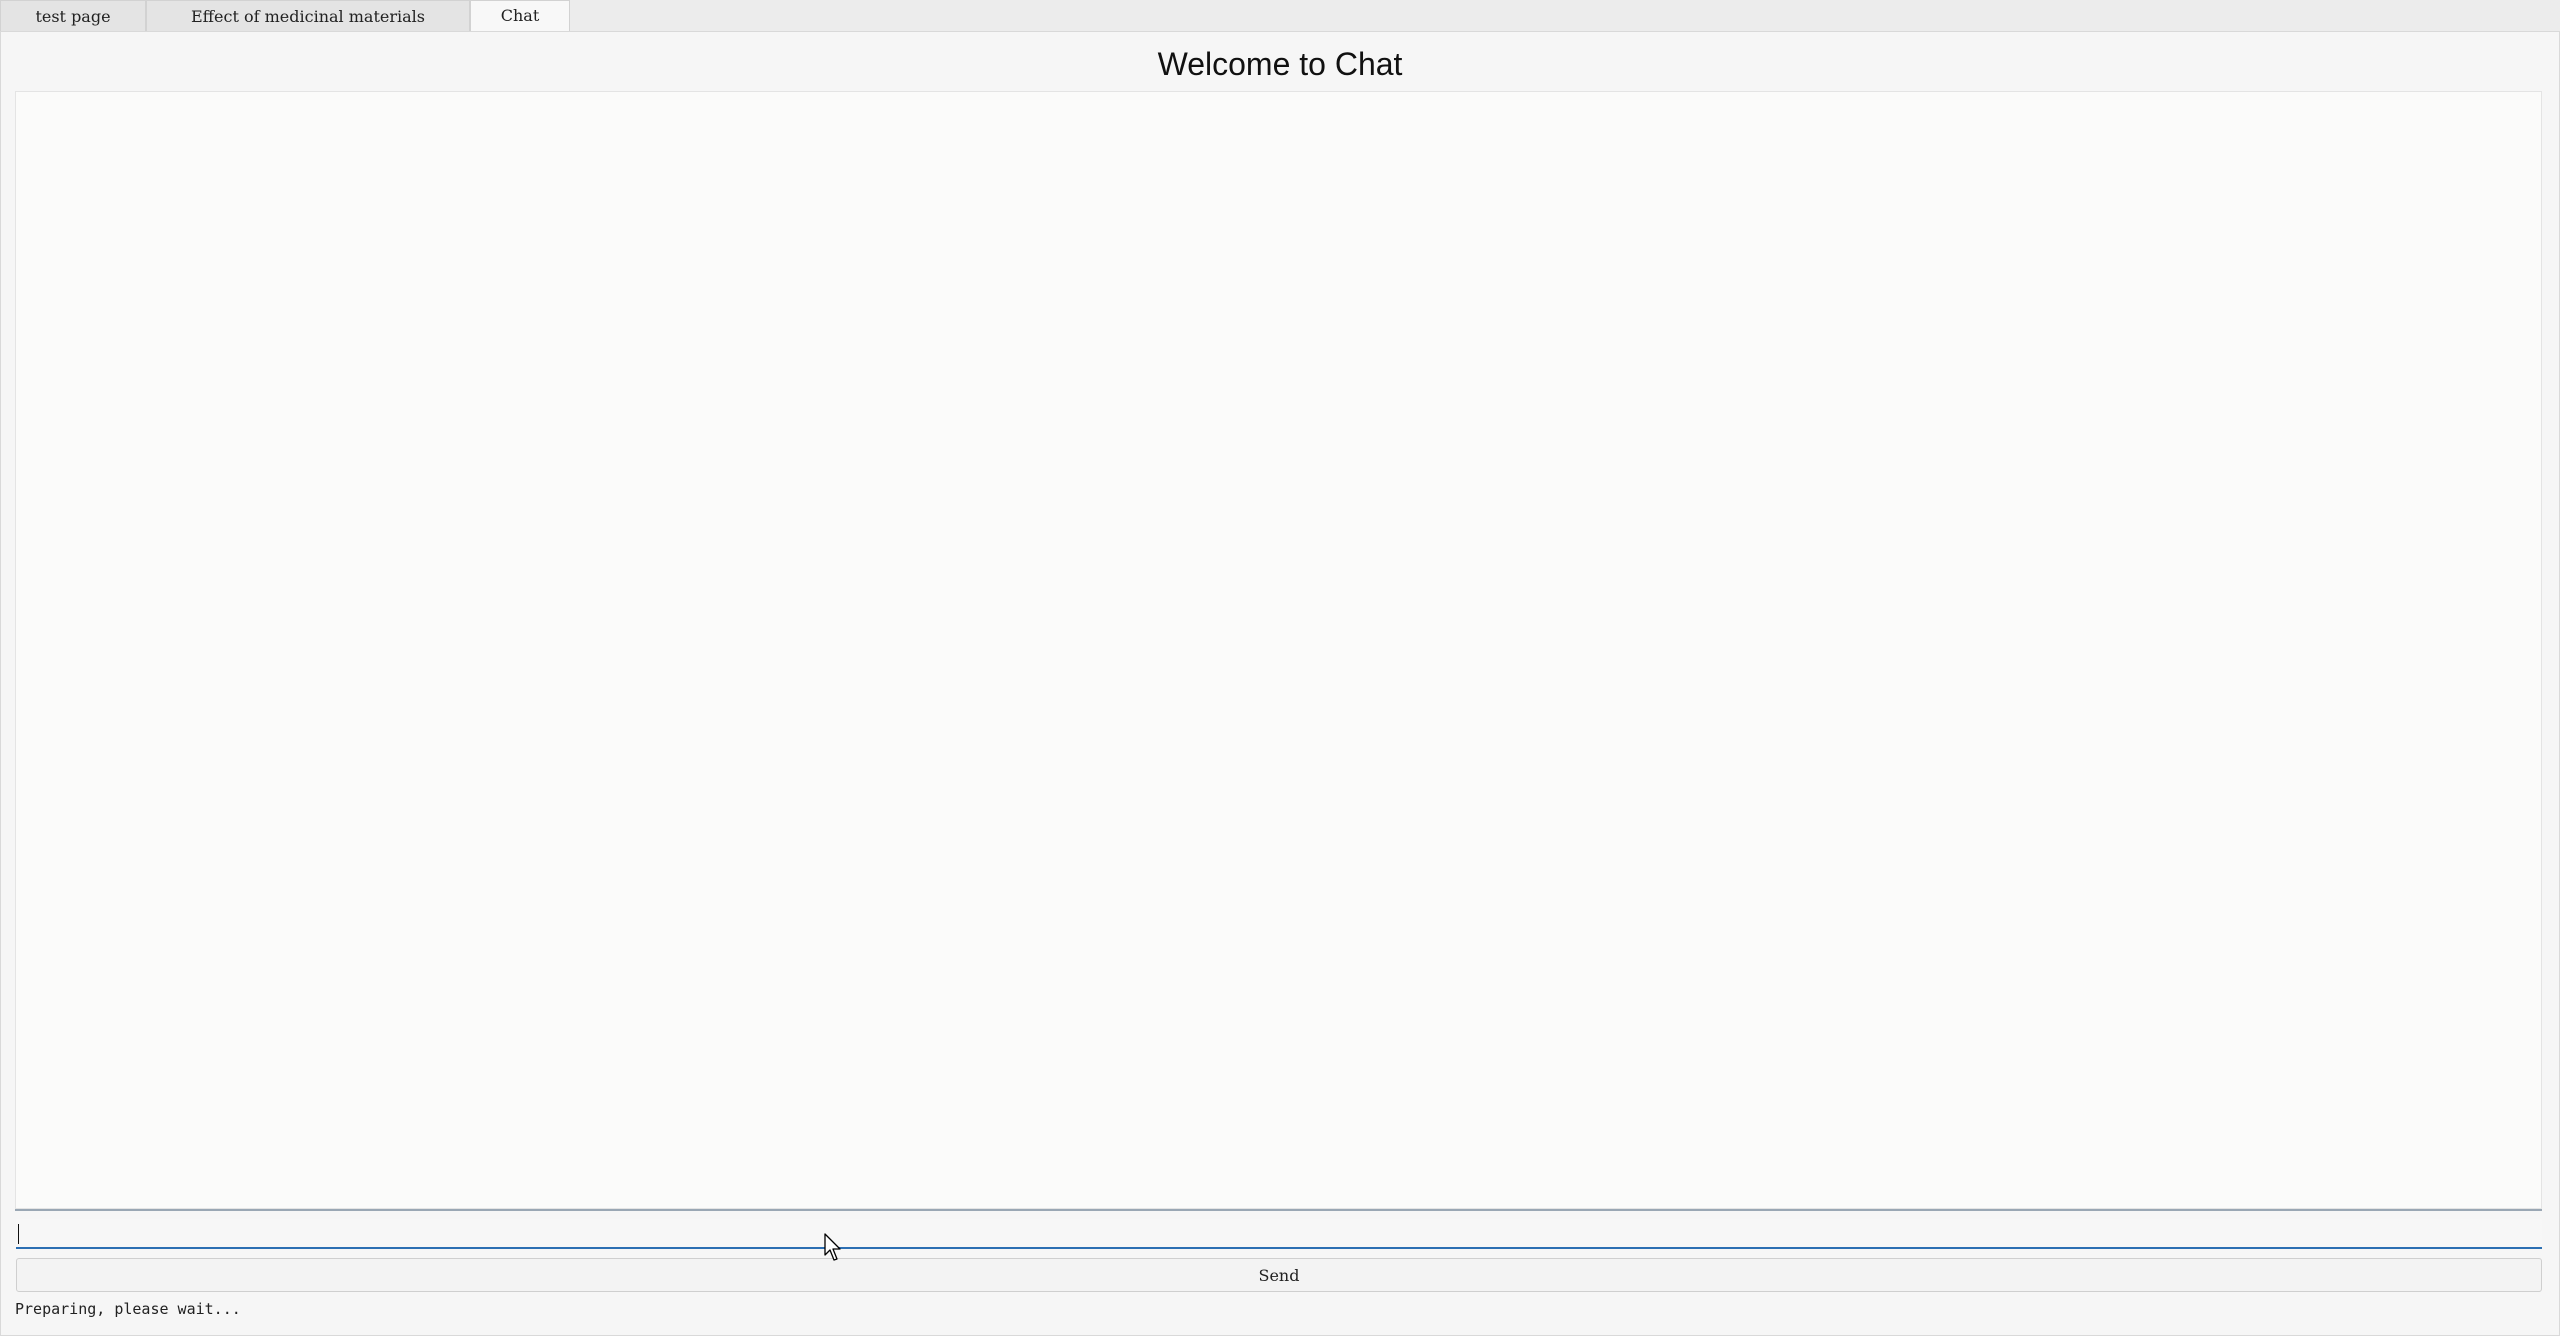  Describe the element at coordinates (18, 1234) in the screenshot. I see `text-caret` at that location.